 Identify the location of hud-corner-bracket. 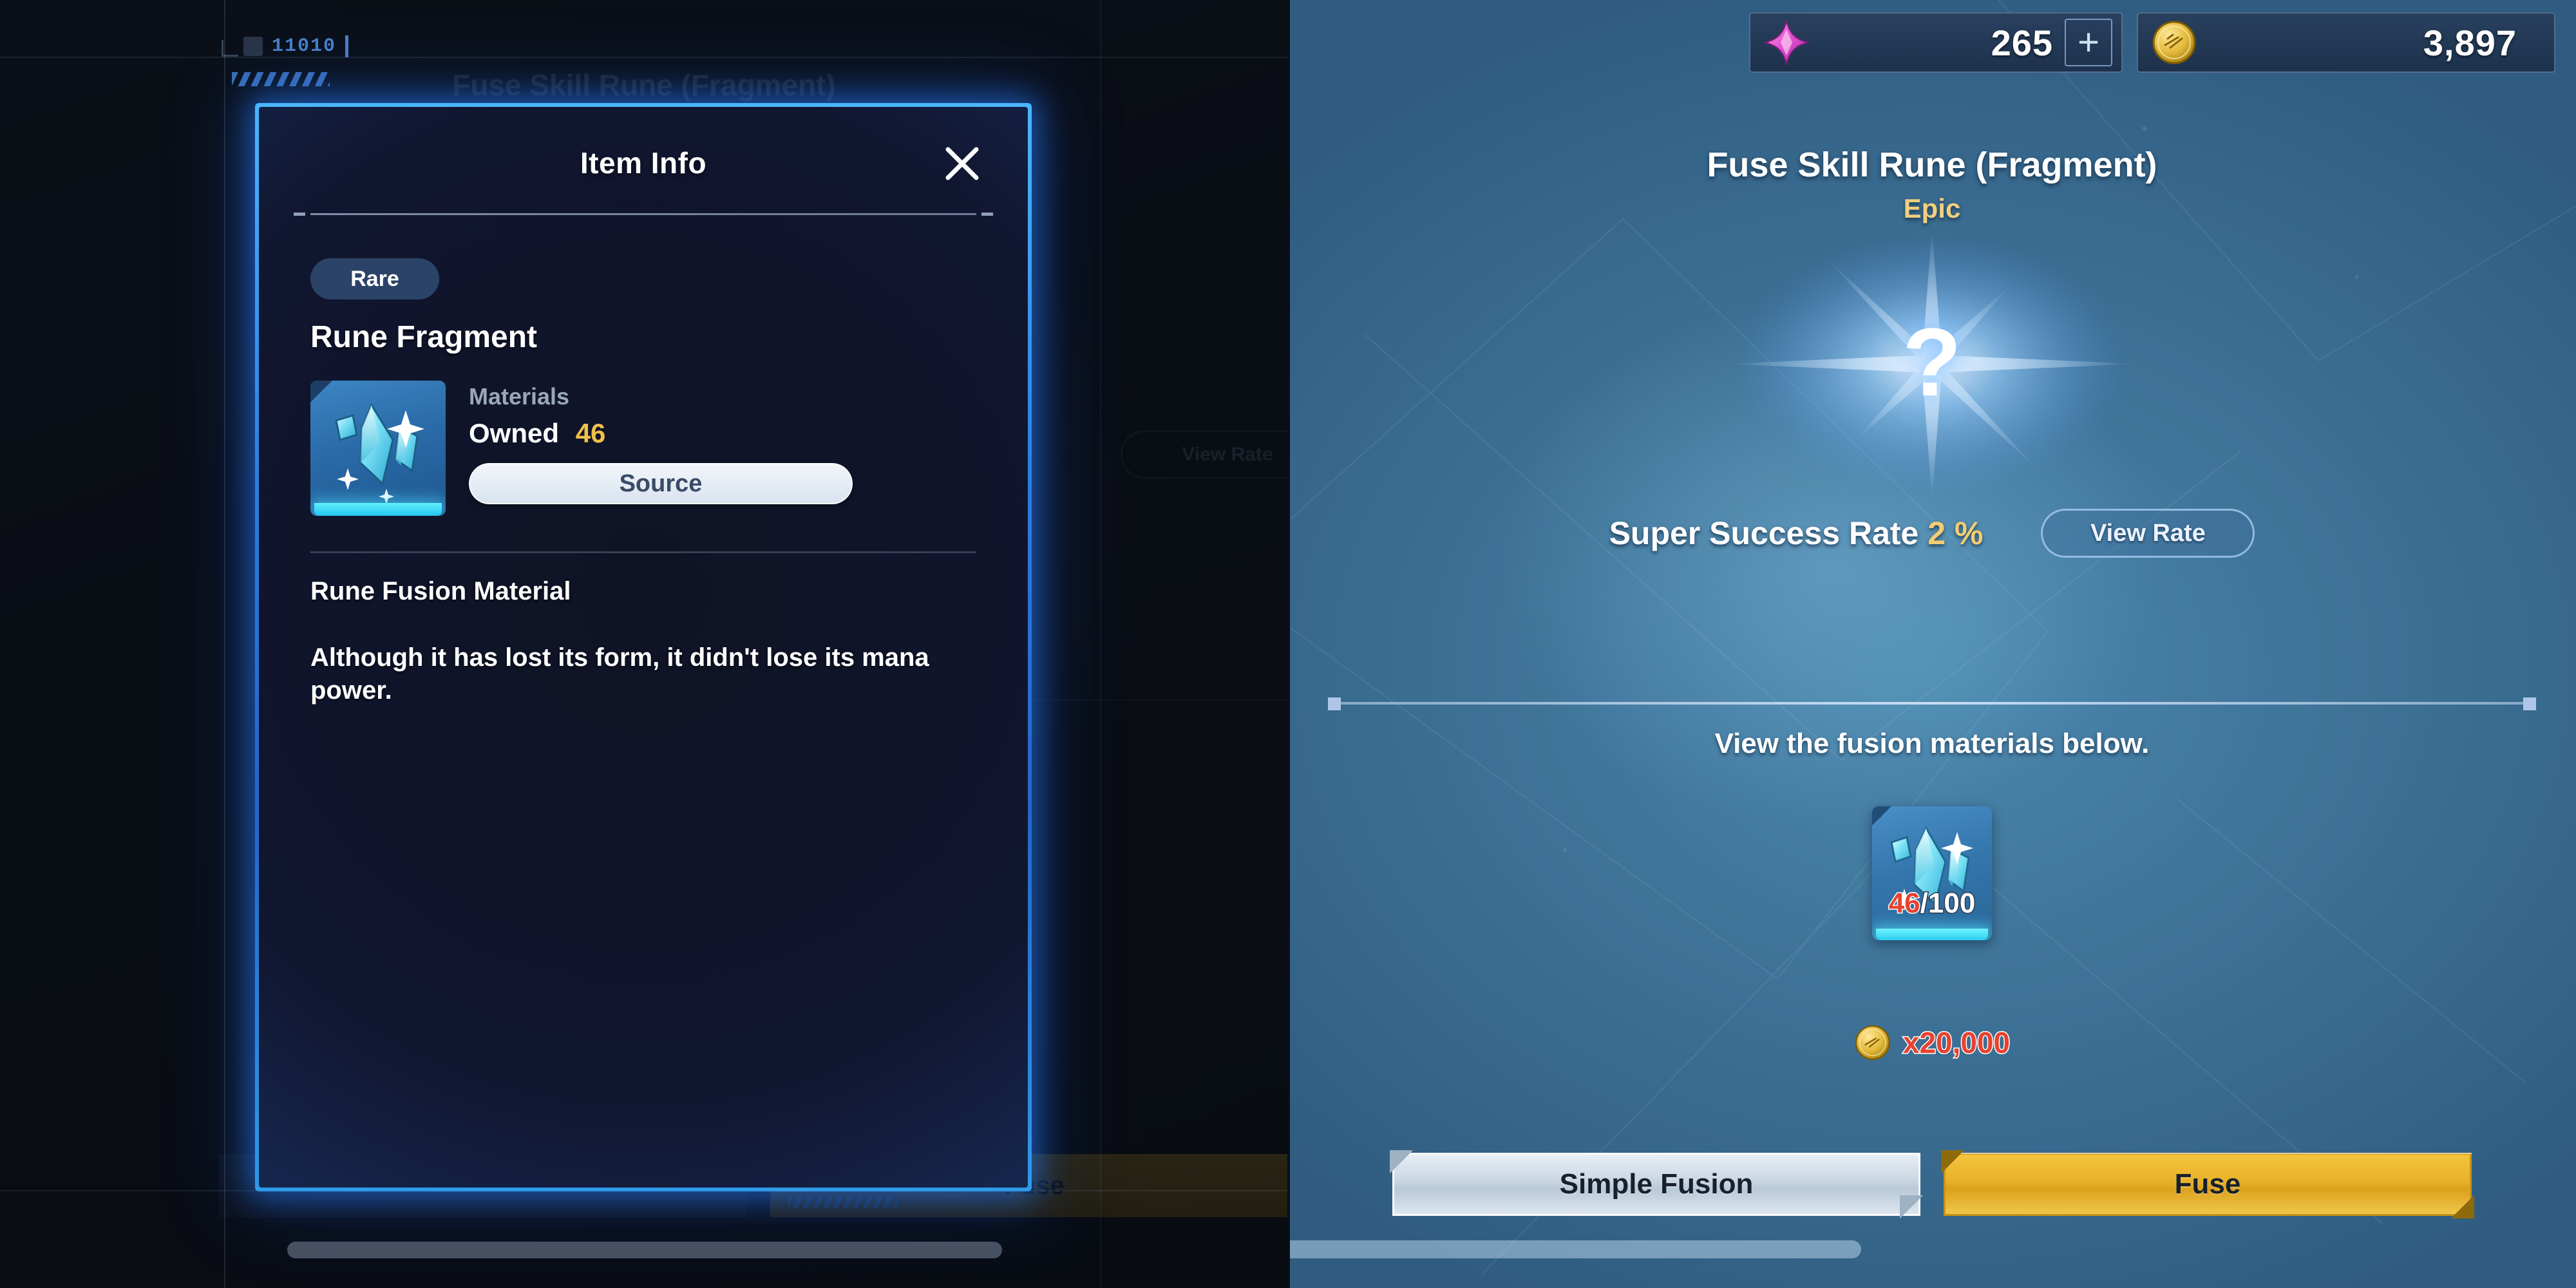
(230, 48).